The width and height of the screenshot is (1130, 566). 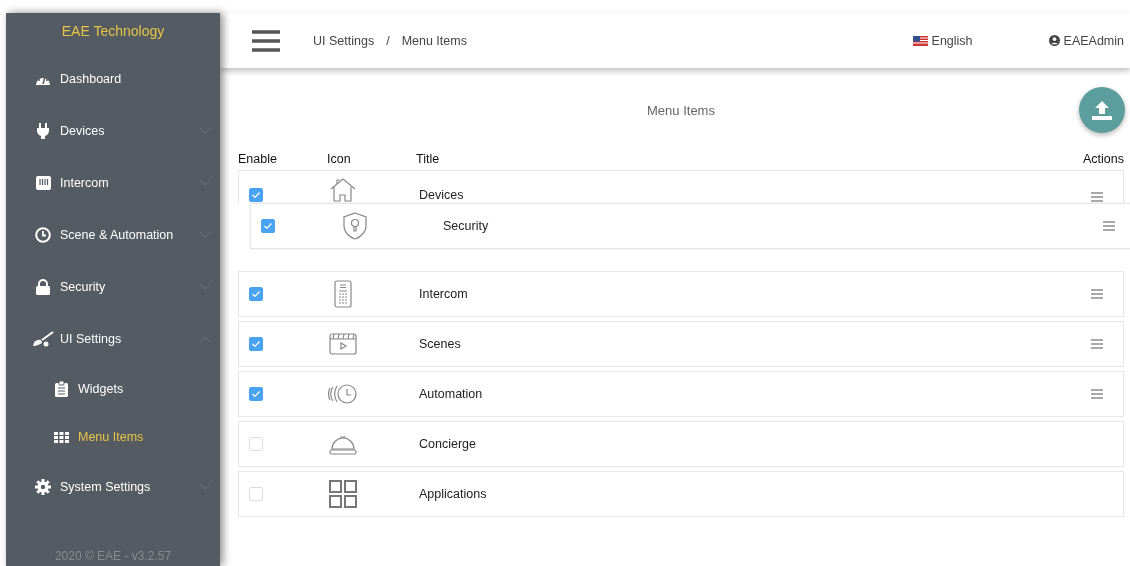 What do you see at coordinates (344, 40) in the screenshot?
I see `breadcrumb-item: UI Settings` at bounding box center [344, 40].